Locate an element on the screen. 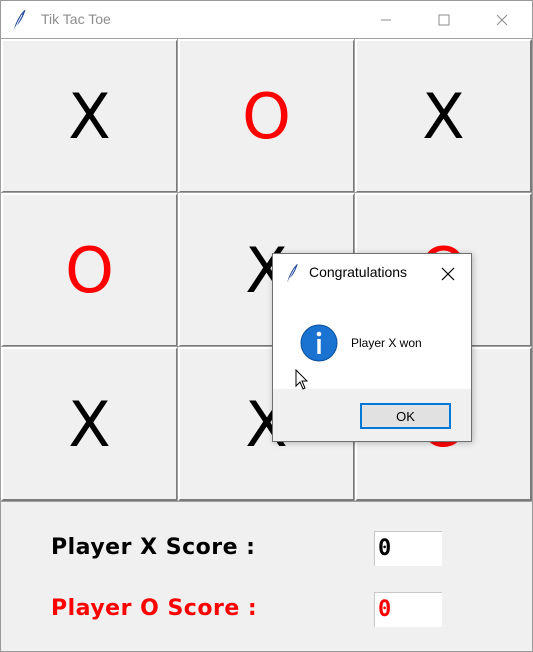  ok-button: OK is located at coordinates (405, 416).